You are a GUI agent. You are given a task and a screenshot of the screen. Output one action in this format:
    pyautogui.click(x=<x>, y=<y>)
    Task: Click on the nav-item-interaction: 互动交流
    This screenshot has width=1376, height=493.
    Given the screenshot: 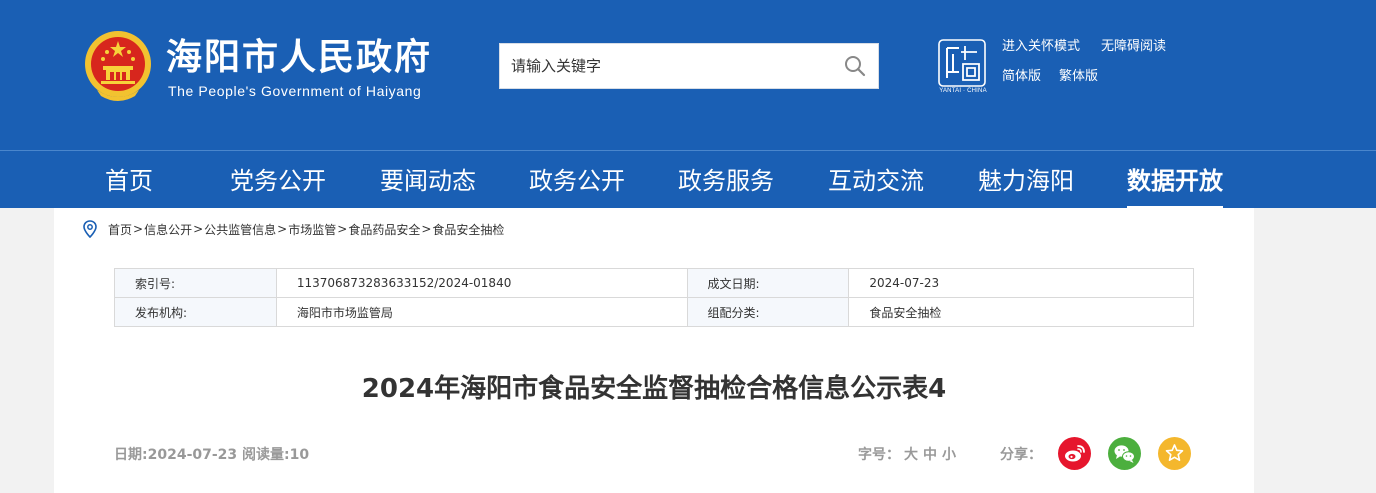 What is the action you would take?
    pyautogui.click(x=876, y=181)
    